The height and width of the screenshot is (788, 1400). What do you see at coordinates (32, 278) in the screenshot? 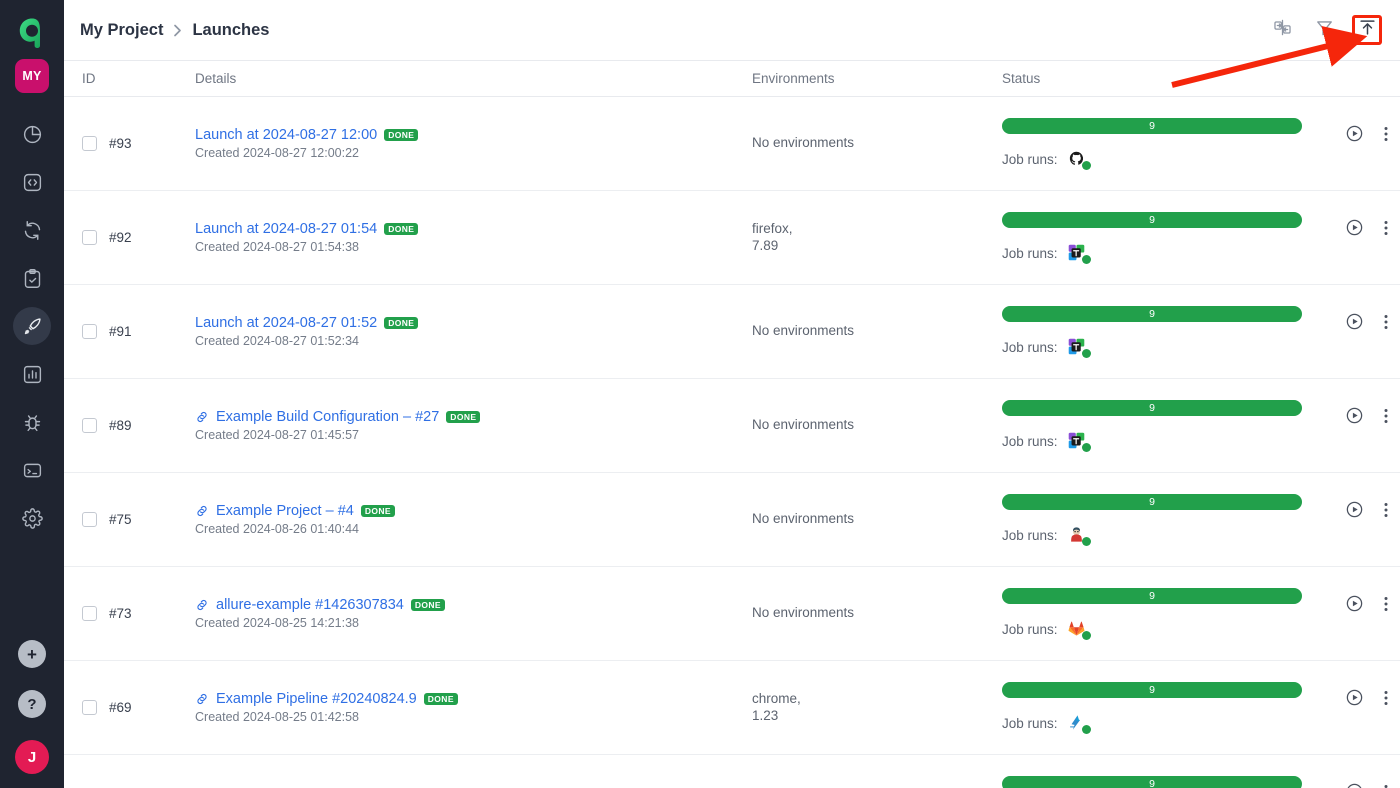
I see `sidebar-item-test-plan` at bounding box center [32, 278].